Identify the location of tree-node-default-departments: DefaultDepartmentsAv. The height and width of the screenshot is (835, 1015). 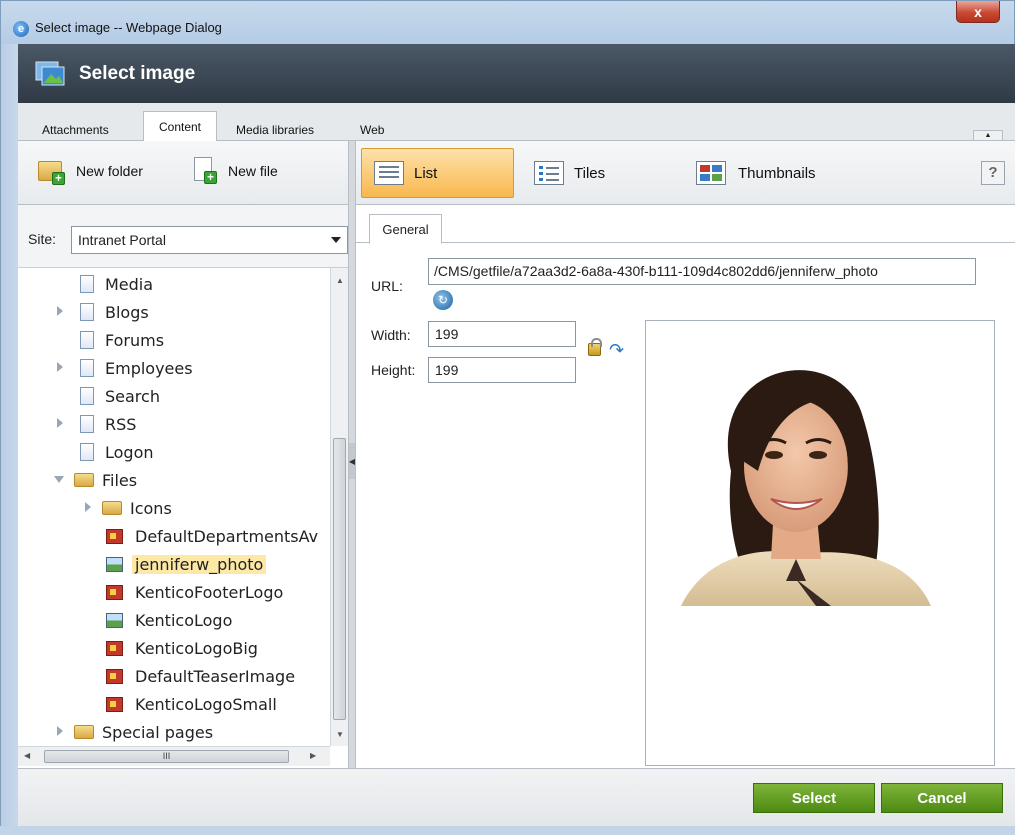
(212, 536).